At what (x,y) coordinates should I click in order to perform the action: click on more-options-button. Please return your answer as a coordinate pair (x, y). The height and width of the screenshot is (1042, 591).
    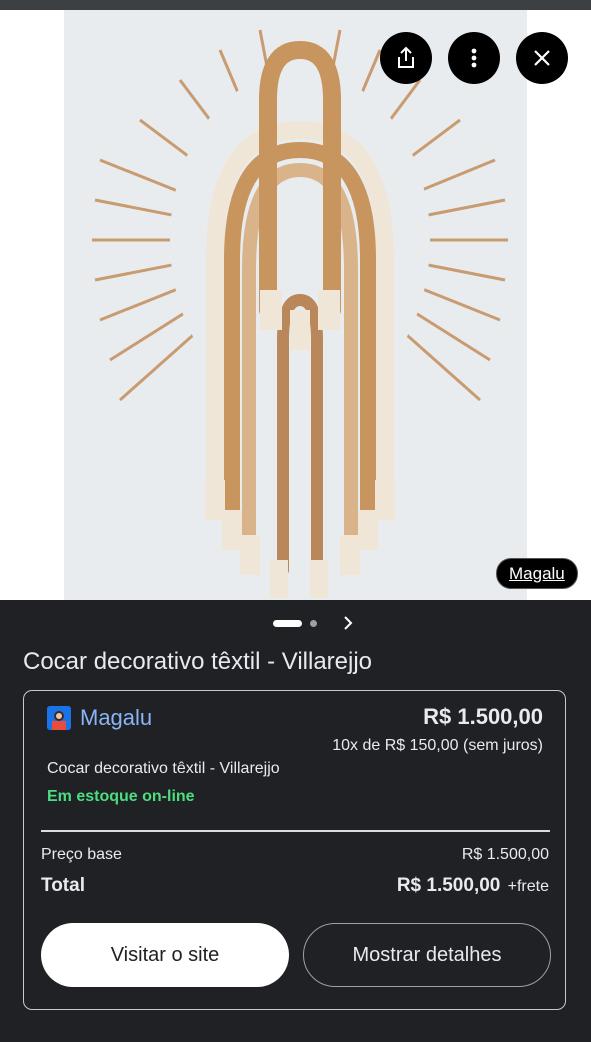
    Looking at the image, I should click on (474, 58).